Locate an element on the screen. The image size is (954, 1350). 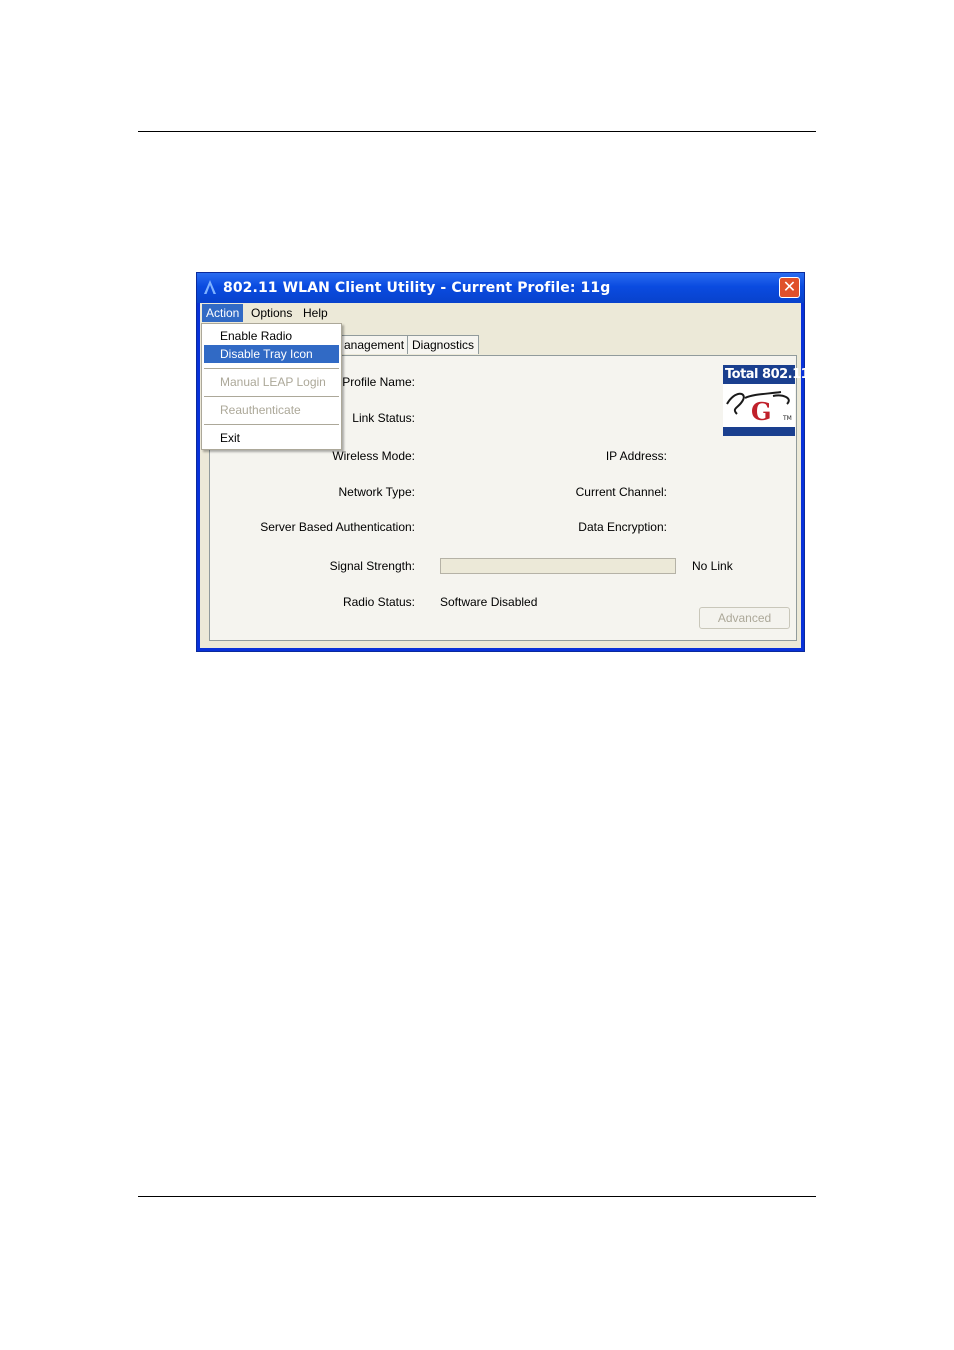
page-bottom-rule is located at coordinates (477, 1196).